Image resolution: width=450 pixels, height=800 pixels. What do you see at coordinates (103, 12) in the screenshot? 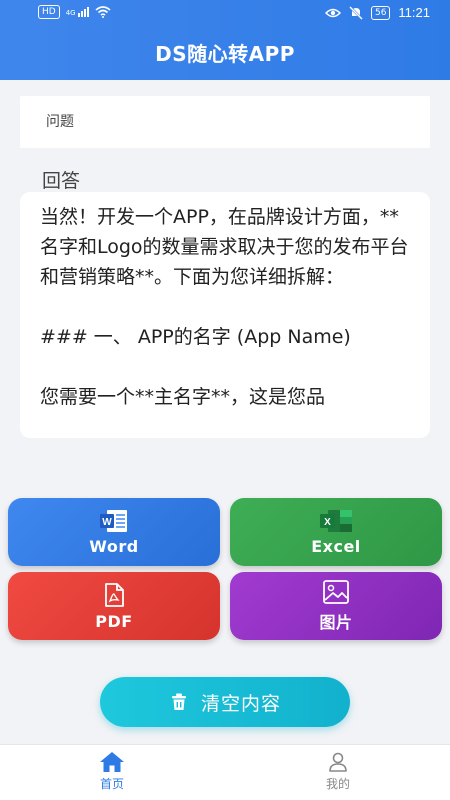
I see `wifi-icon` at bounding box center [103, 12].